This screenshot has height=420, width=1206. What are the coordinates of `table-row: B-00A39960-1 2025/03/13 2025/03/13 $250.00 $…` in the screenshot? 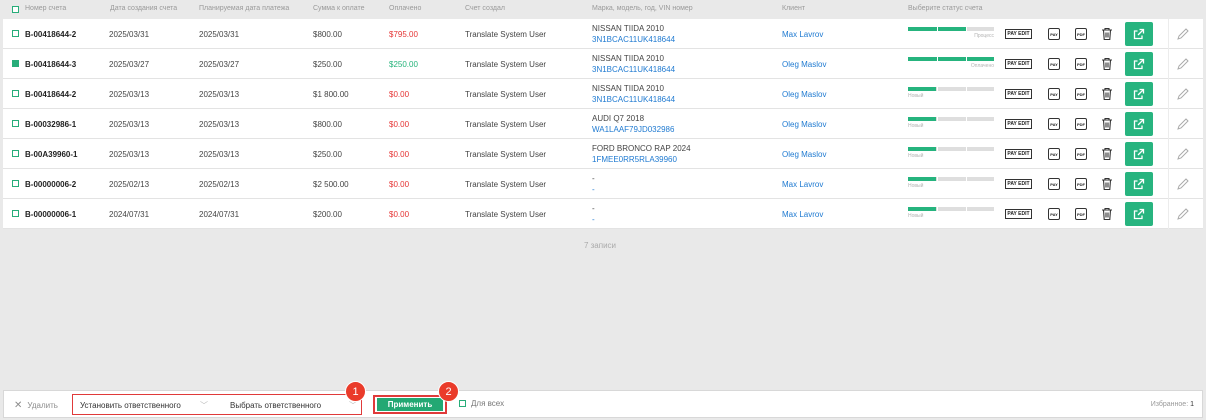 It's located at (603, 154).